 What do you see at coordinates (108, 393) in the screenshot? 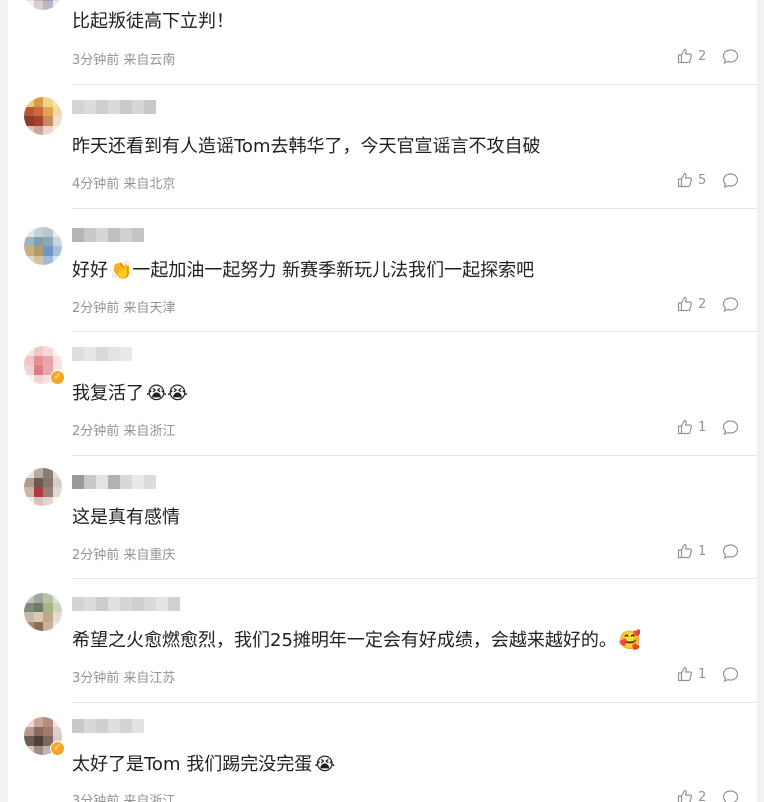
I see `comment-text-main: 我复活了` at bounding box center [108, 393].